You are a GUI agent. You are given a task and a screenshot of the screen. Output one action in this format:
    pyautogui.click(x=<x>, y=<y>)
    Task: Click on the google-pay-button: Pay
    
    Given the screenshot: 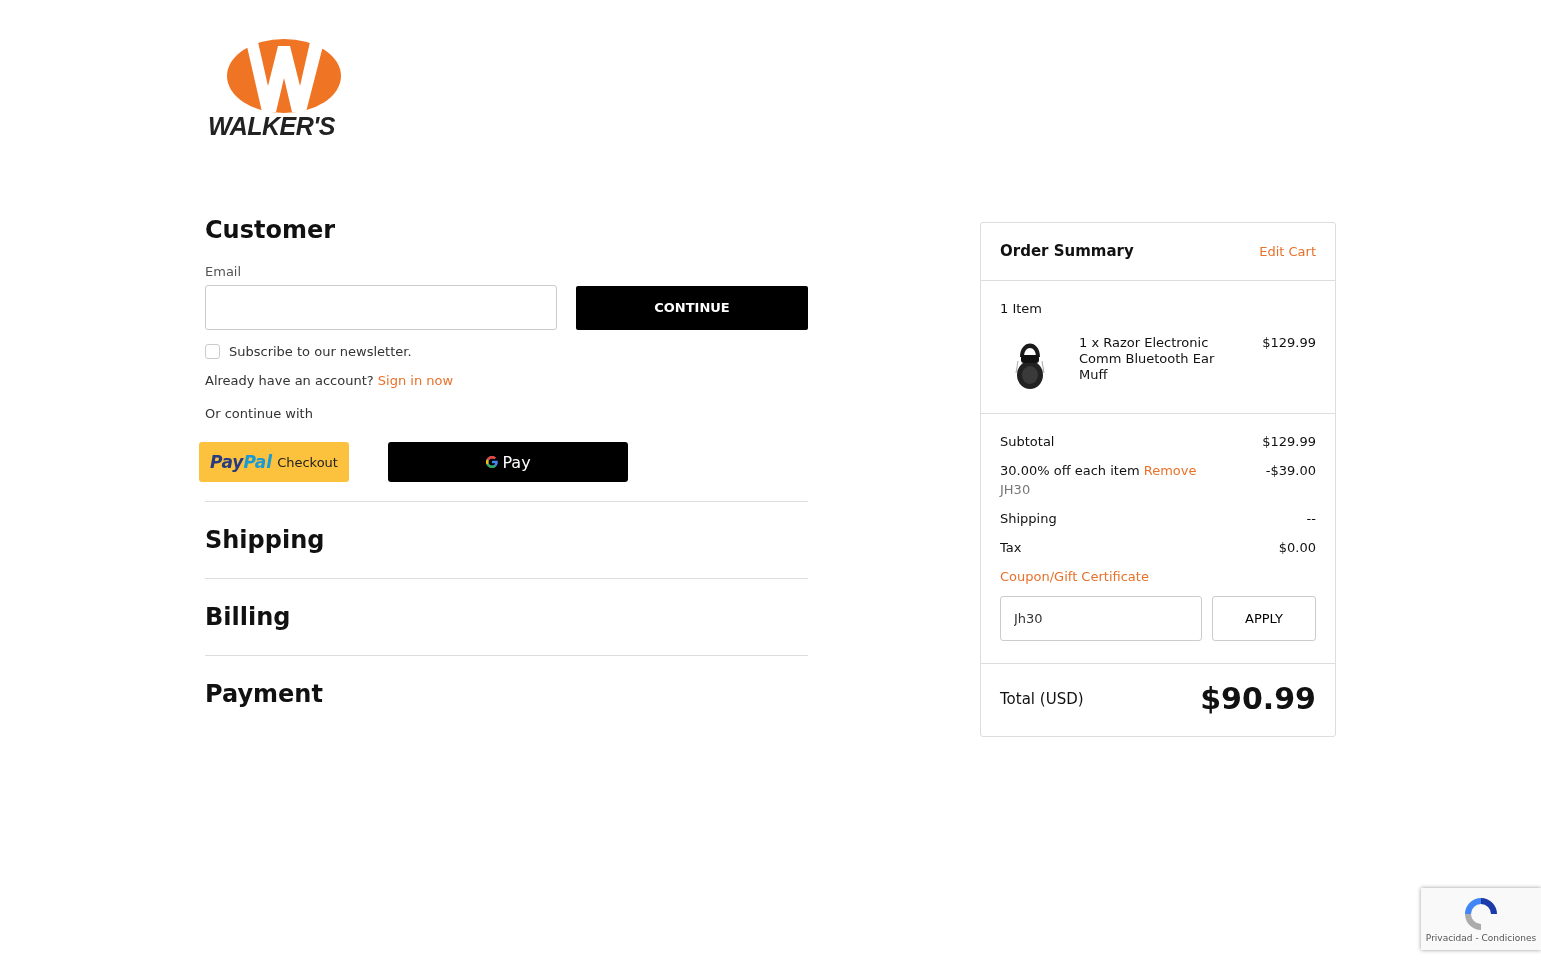 What is the action you would take?
    pyautogui.click(x=508, y=462)
    